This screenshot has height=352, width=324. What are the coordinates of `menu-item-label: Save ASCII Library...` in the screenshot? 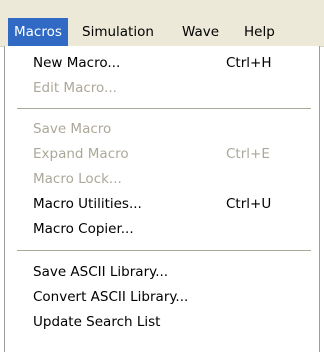 It's located at (101, 272).